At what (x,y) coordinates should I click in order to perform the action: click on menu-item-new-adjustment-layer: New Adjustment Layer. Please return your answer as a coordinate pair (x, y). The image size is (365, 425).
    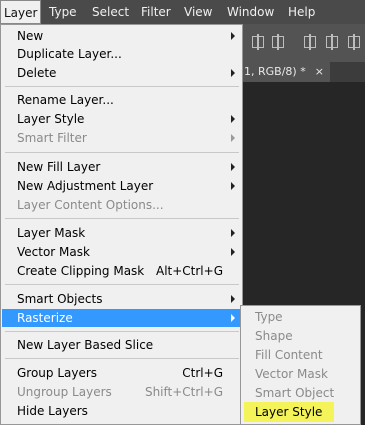
    Looking at the image, I should click on (121, 186).